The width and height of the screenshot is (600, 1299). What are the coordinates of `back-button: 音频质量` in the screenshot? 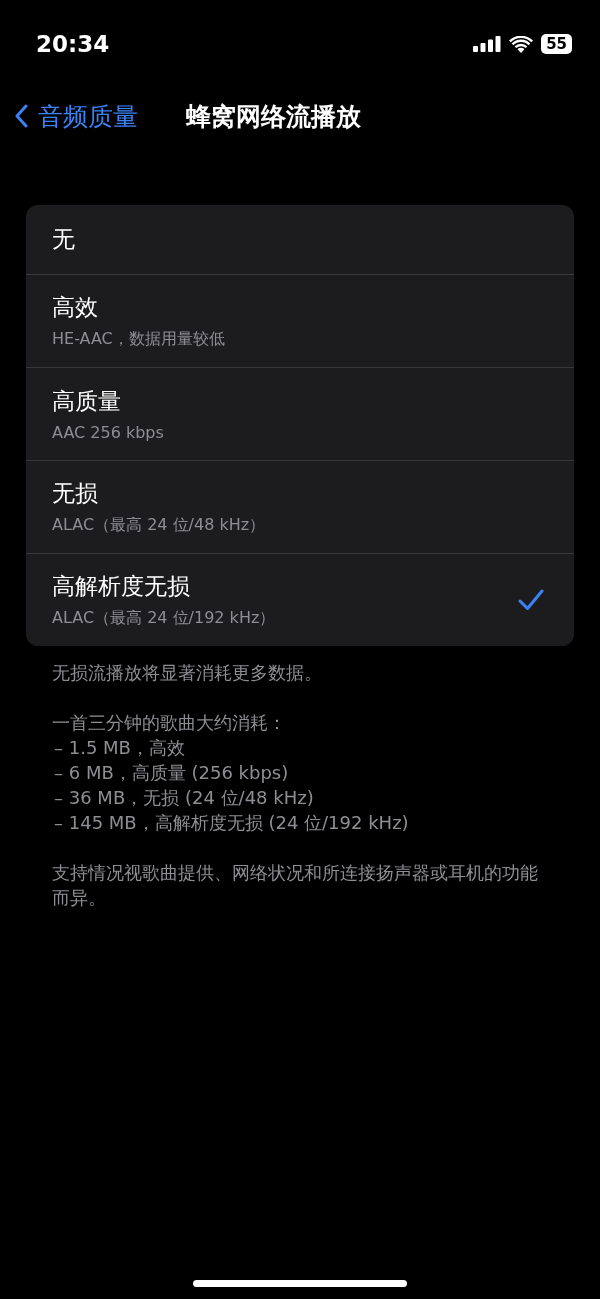 It's located at (76, 116).